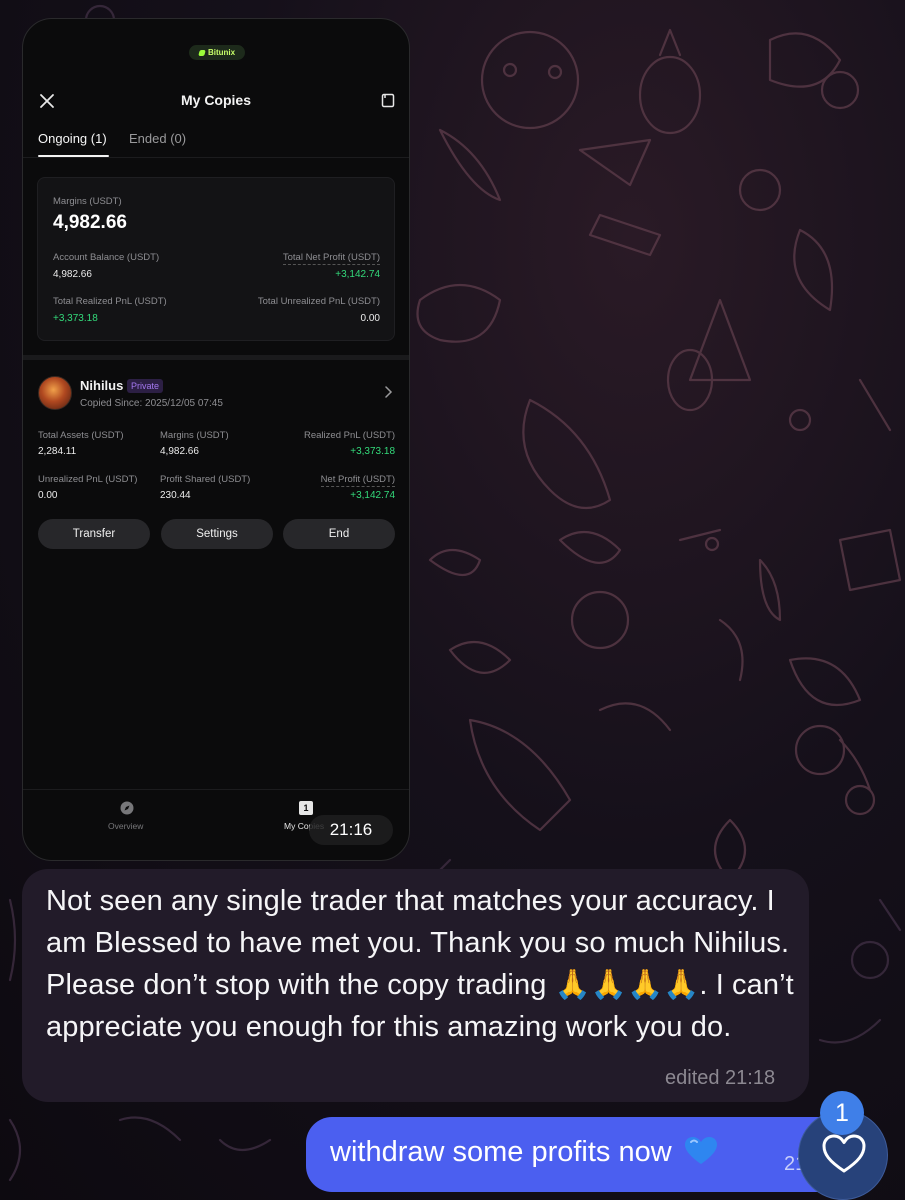 Image resolution: width=905 pixels, height=1200 pixels. Describe the element at coordinates (106, 257) in the screenshot. I see `account-balance-label: Account Balance (USDT)` at that location.